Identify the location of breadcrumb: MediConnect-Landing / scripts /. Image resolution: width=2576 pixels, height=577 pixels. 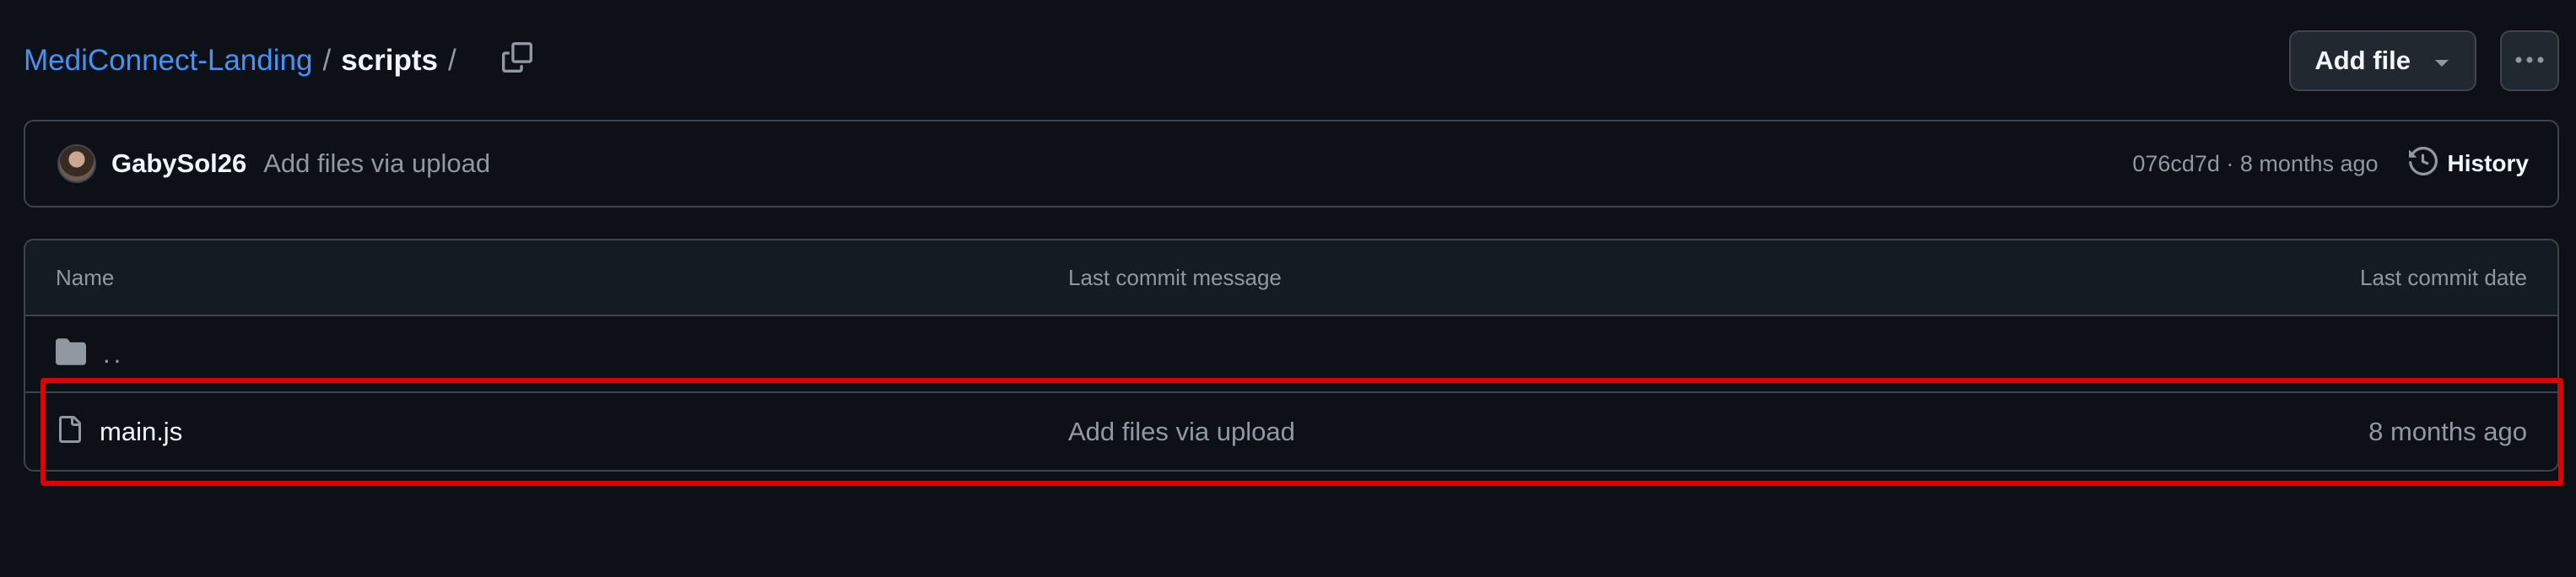
(283, 60).